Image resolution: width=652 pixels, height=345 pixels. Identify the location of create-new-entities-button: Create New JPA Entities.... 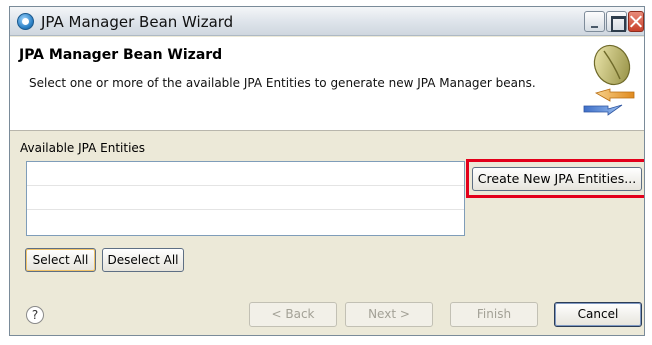
(557, 179).